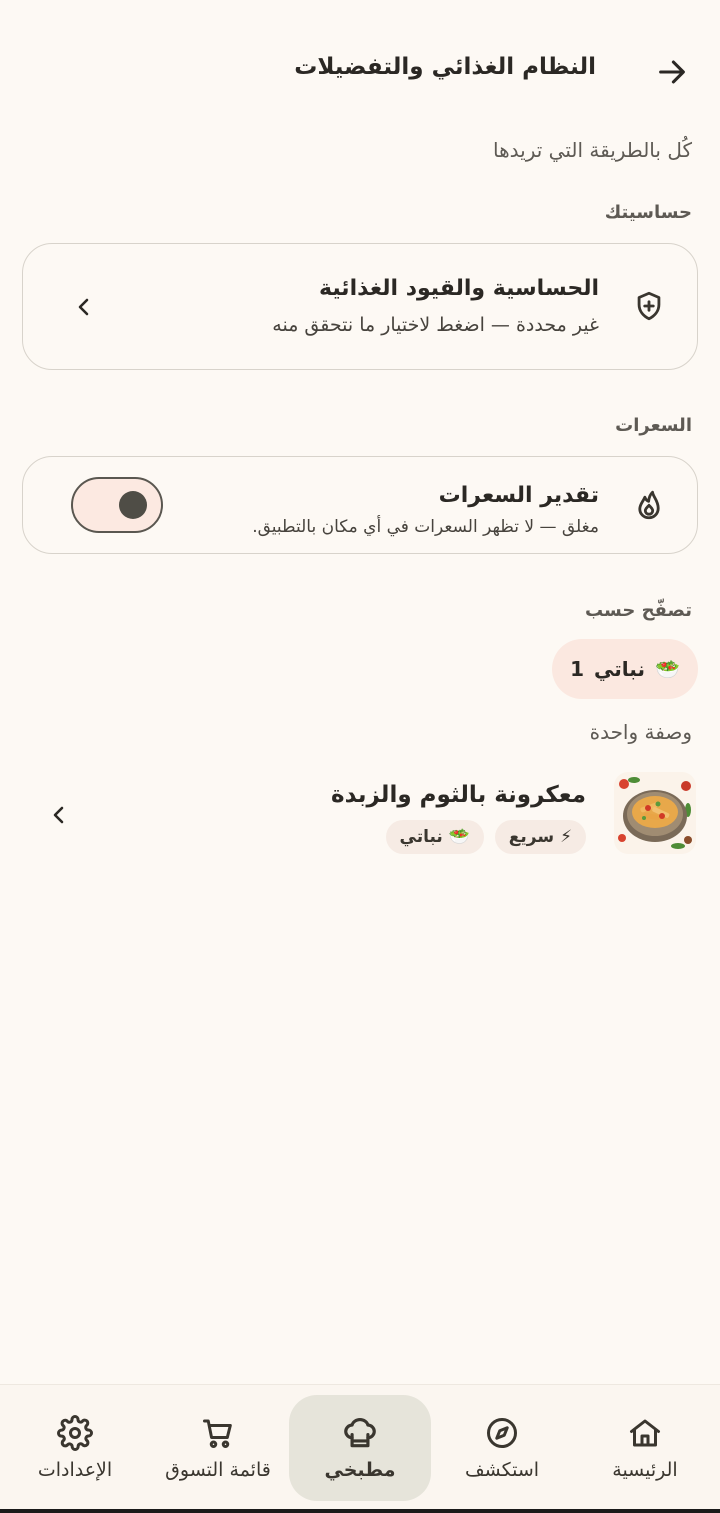  I want to click on filter-chip-vegetarian: 🥗 نباتي 1, so click(625, 669).